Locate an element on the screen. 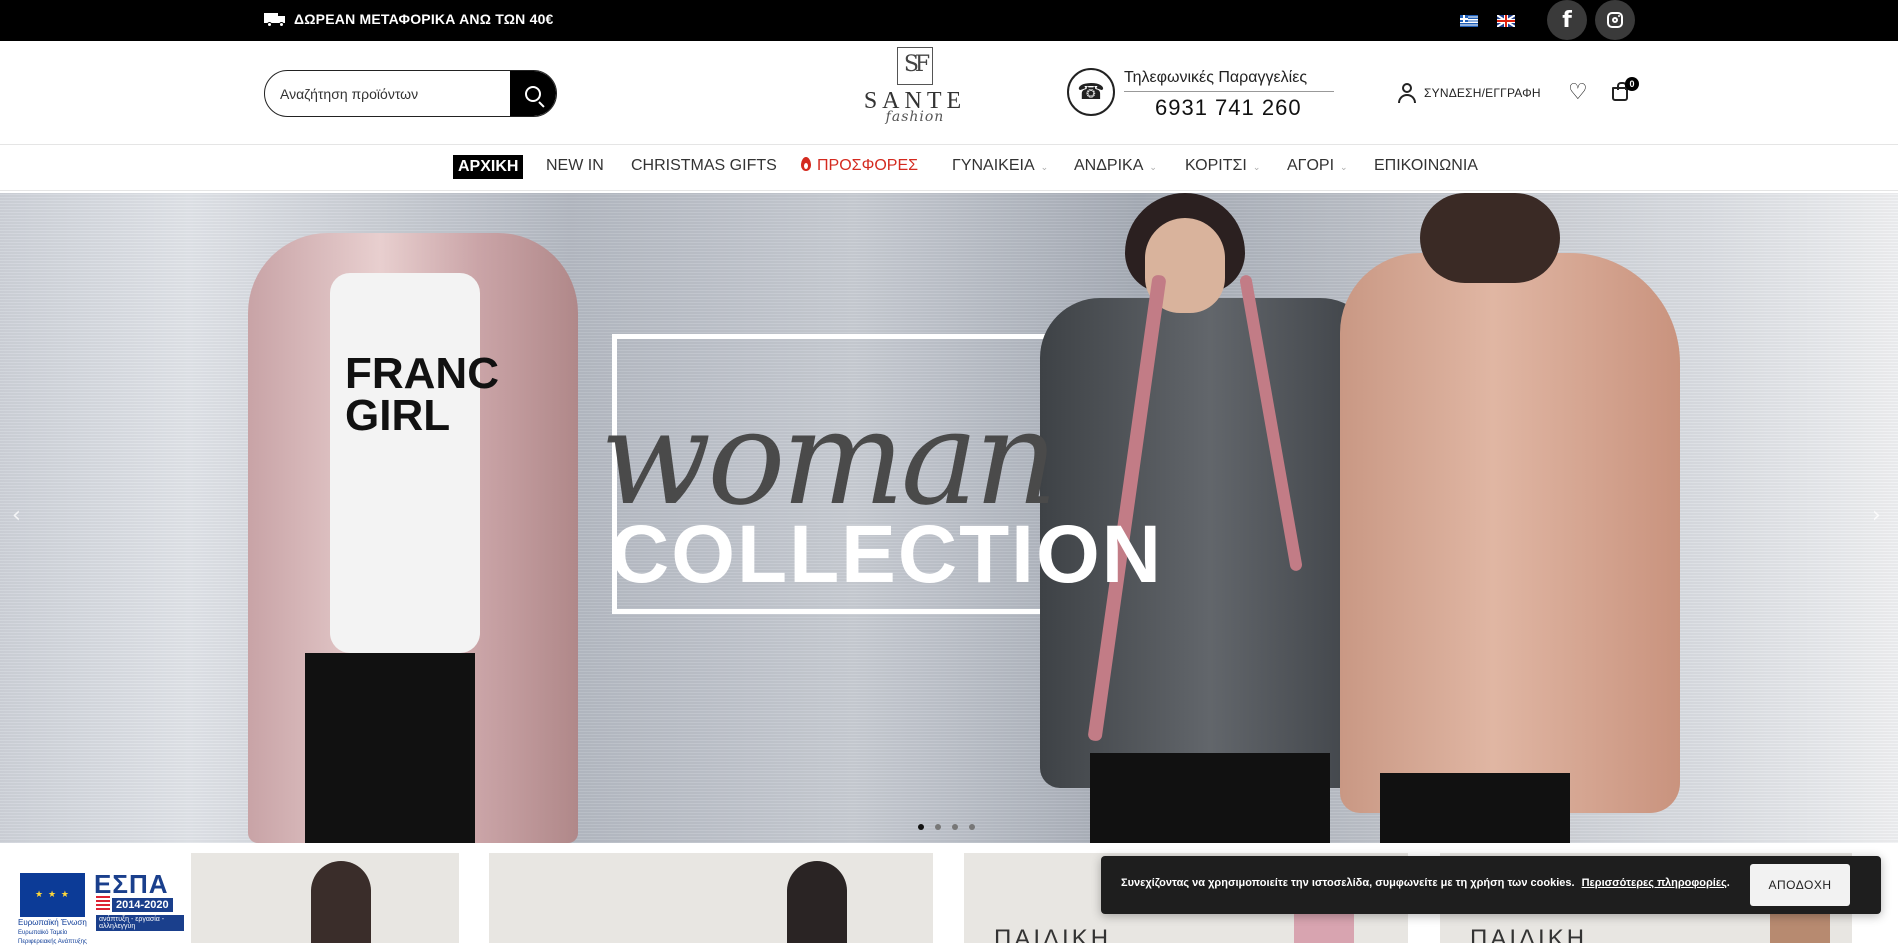 Image resolution: width=1898 pixels, height=945 pixels. top-bar: ΔΩΡΕΑΝ ΜΕΤΑΦΟΡΙΚΑ ΑΝΩ ΤΩΝ 40€ f is located at coordinates (949, 20).